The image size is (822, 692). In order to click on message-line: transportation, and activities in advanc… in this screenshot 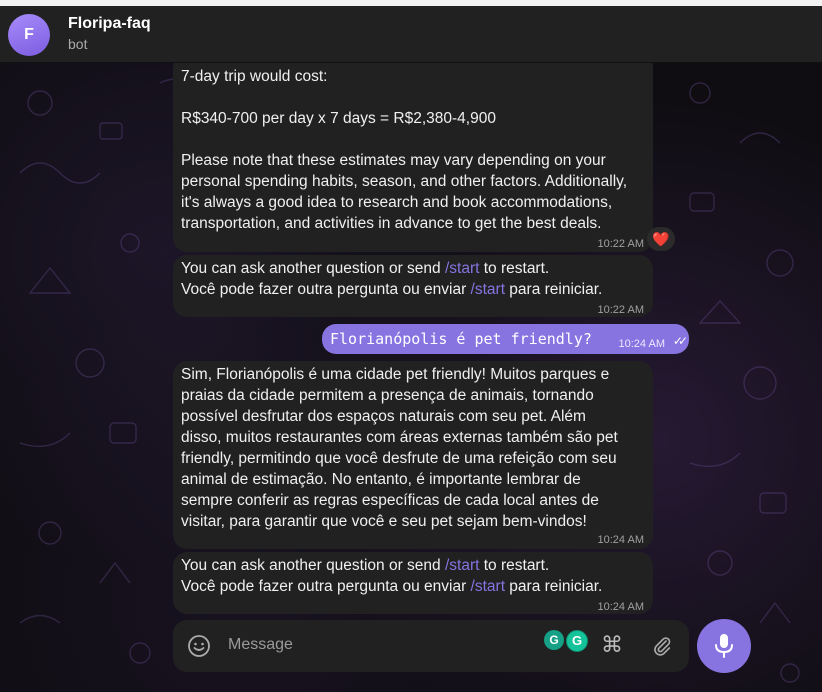, I will do `click(391, 223)`.